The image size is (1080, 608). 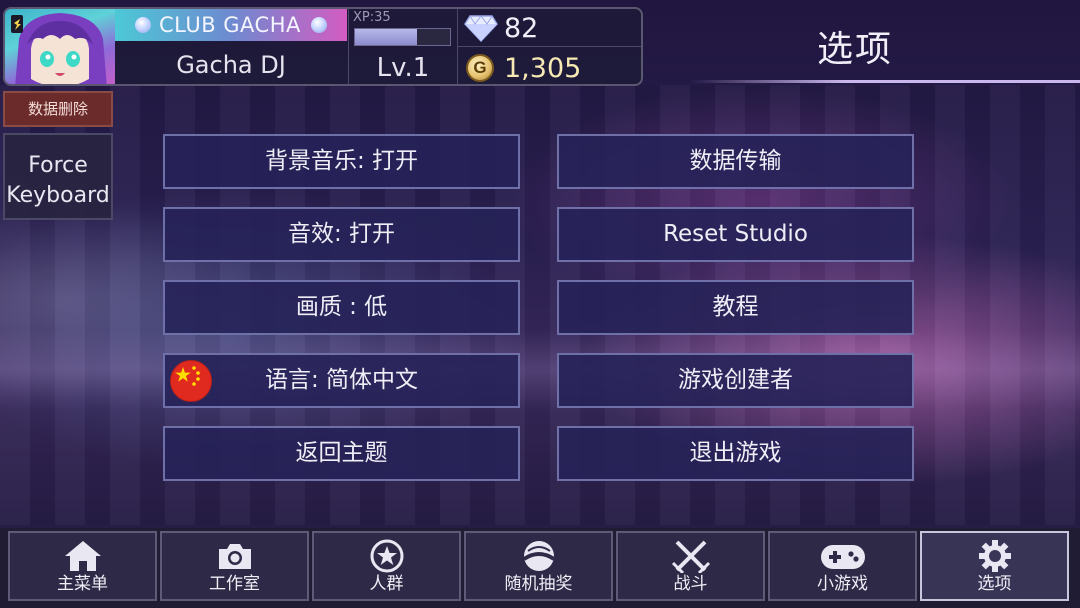 What do you see at coordinates (82, 556) in the screenshot?
I see `home-icon` at bounding box center [82, 556].